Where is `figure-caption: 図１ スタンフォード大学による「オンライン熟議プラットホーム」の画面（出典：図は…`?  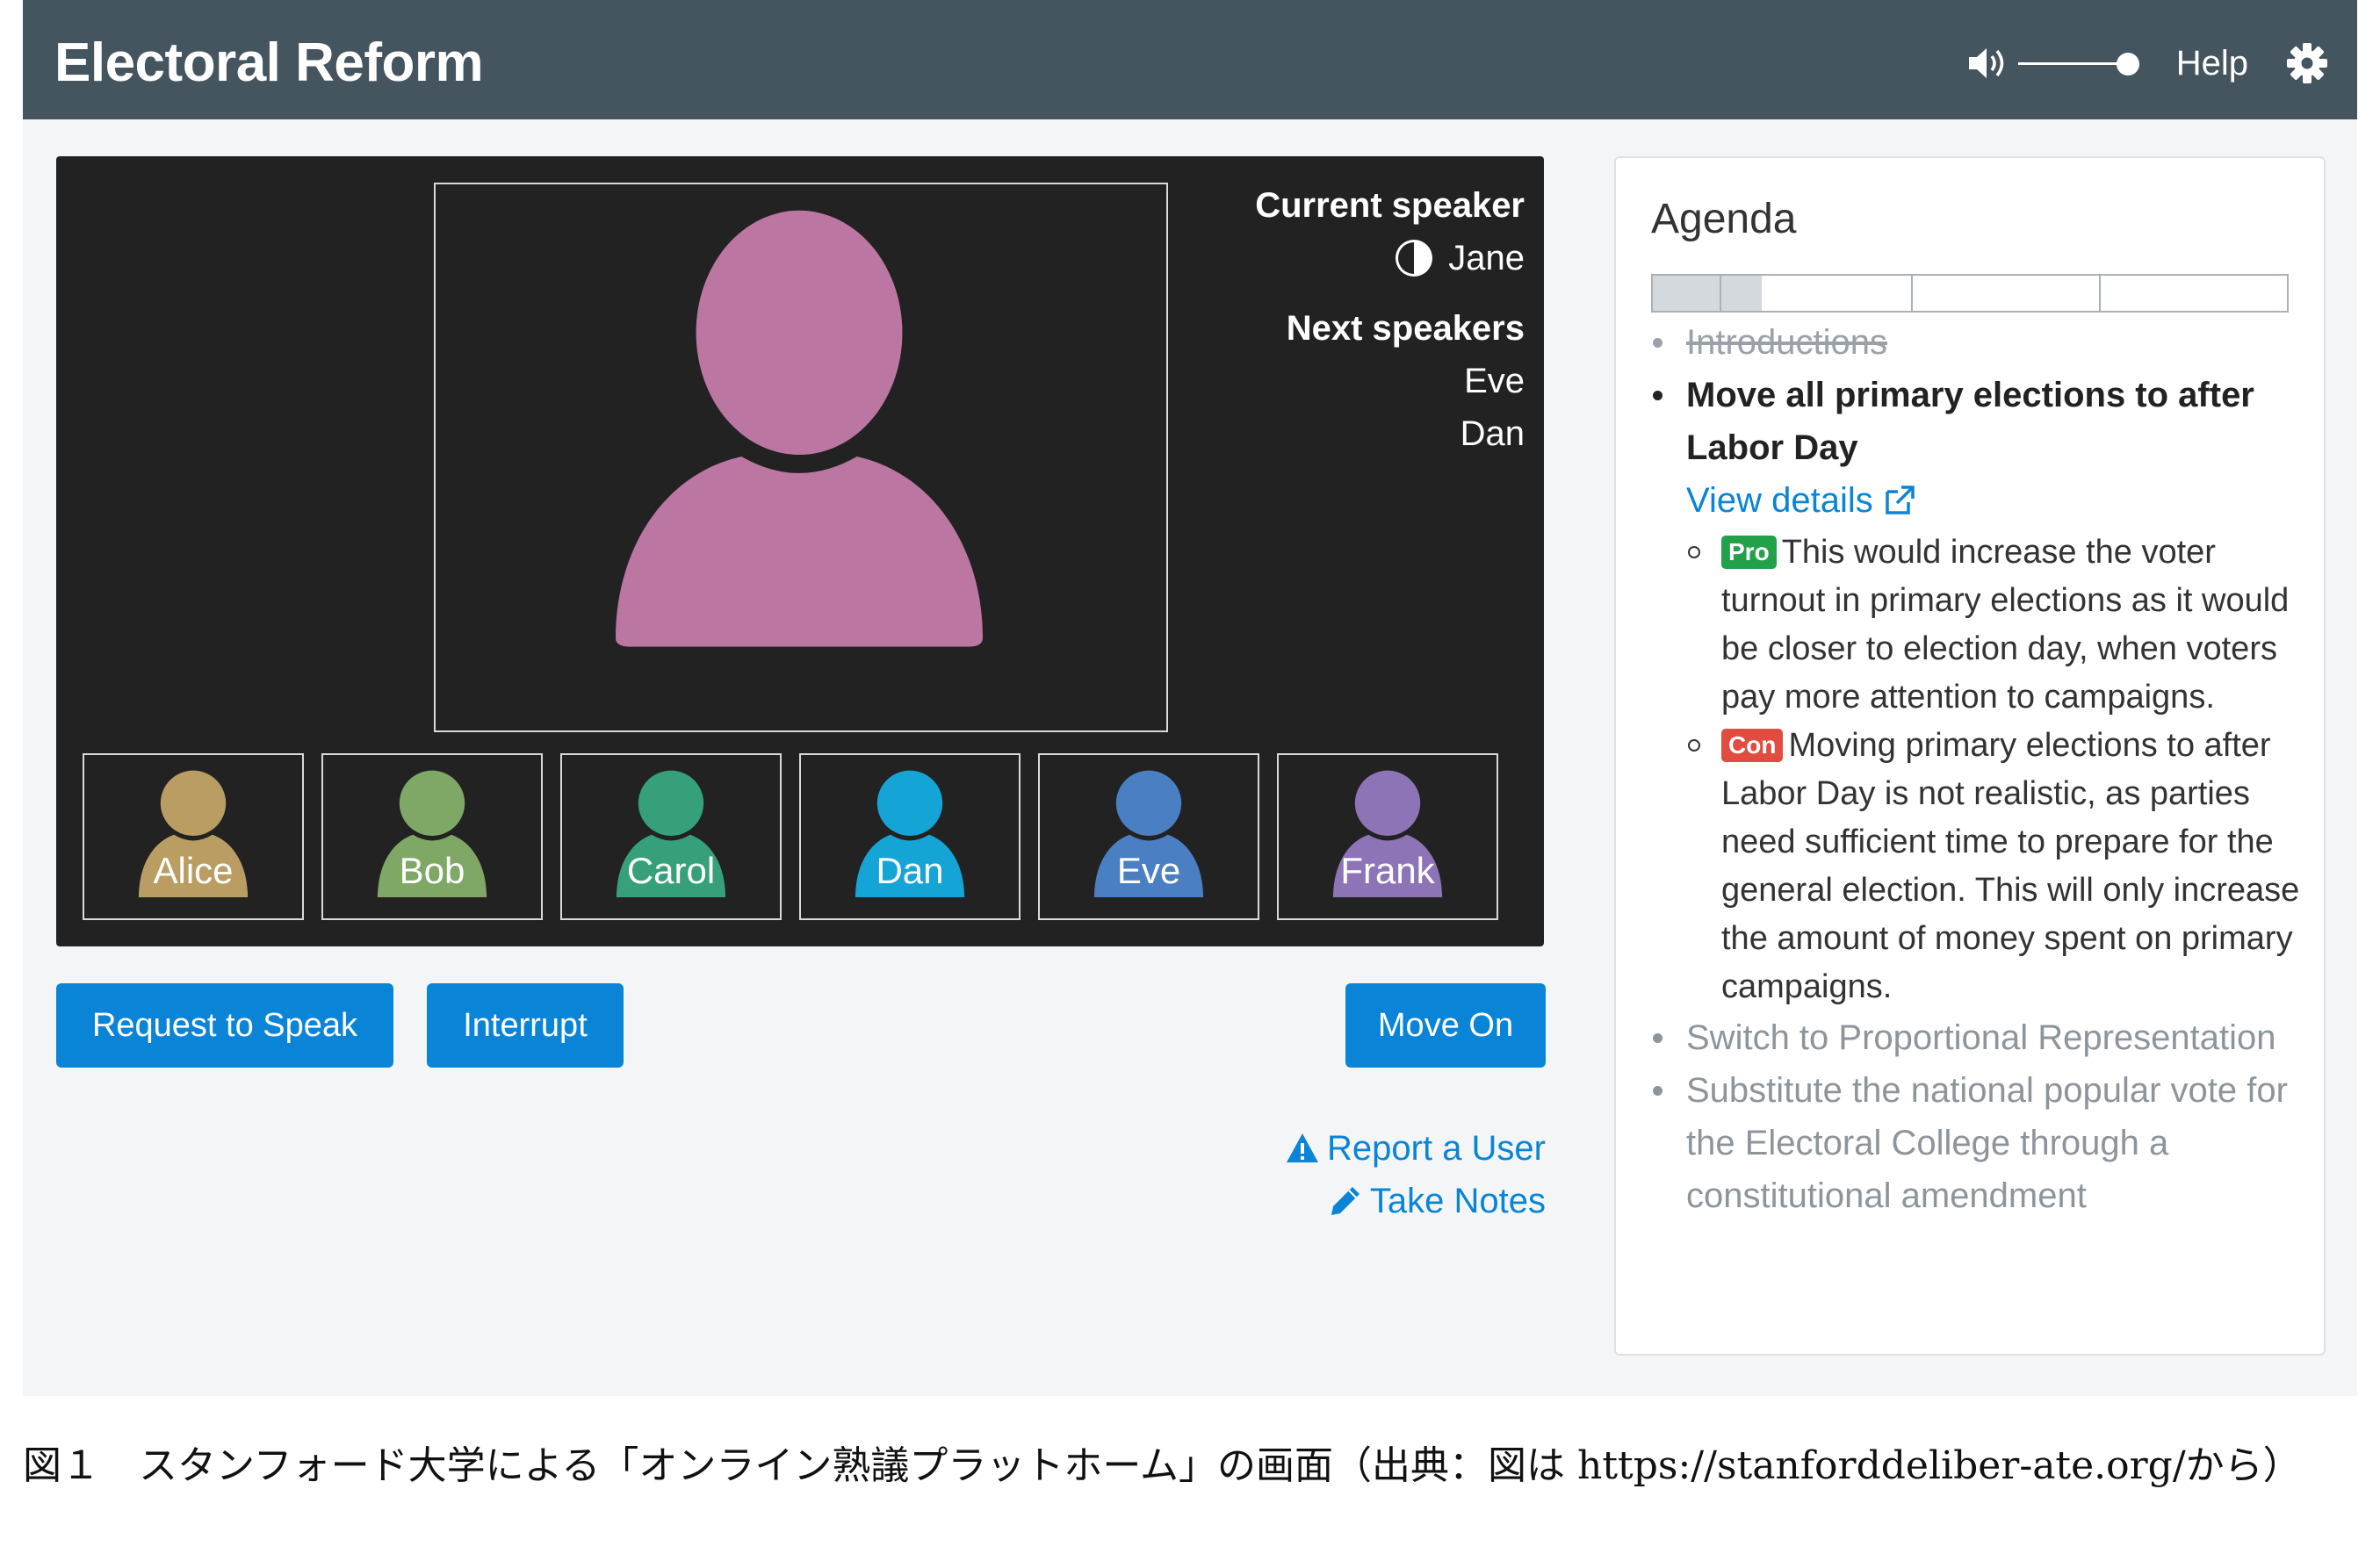 figure-caption: 図１ スタンフォード大学による「オンライン熟議プラットホーム」の画面（出典：図は… is located at coordinates (1162, 1465).